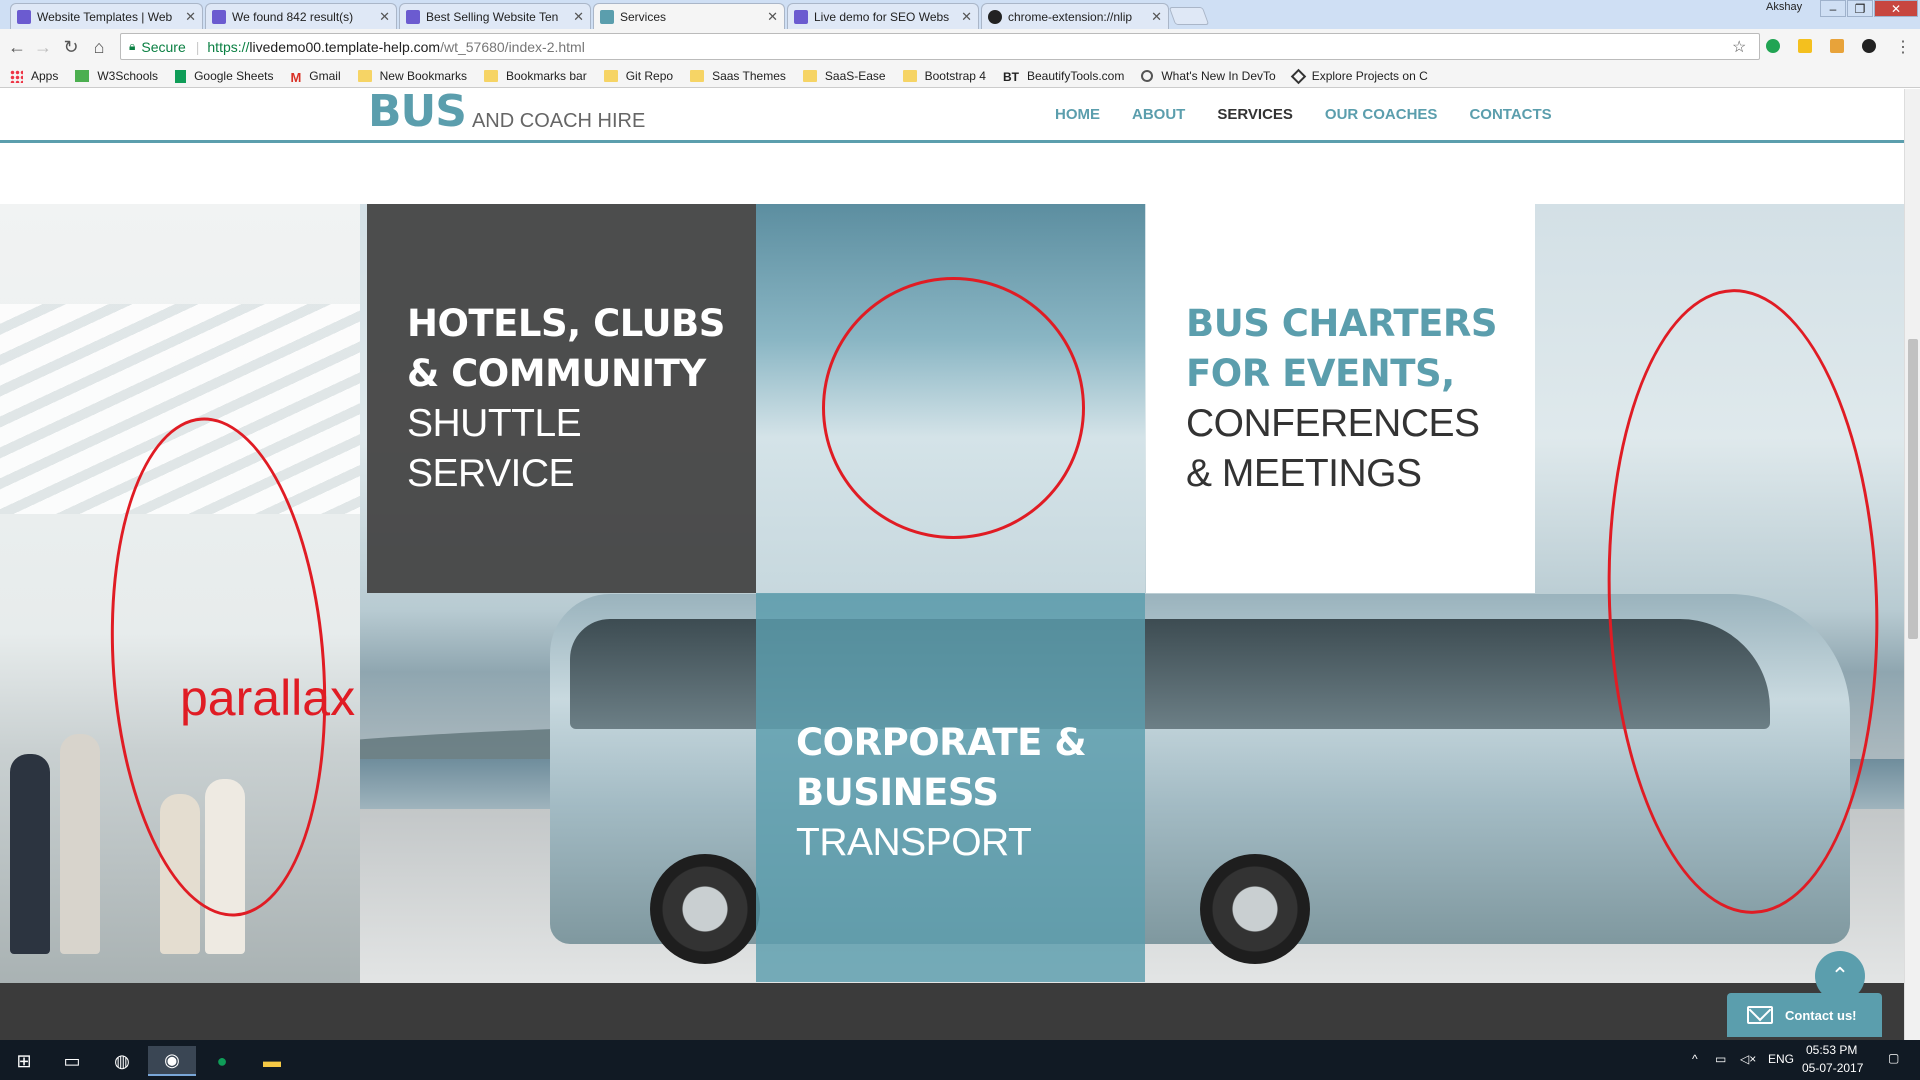 The height and width of the screenshot is (1080, 1920). What do you see at coordinates (72, 1061) in the screenshot?
I see `task-view-icon: ▭` at bounding box center [72, 1061].